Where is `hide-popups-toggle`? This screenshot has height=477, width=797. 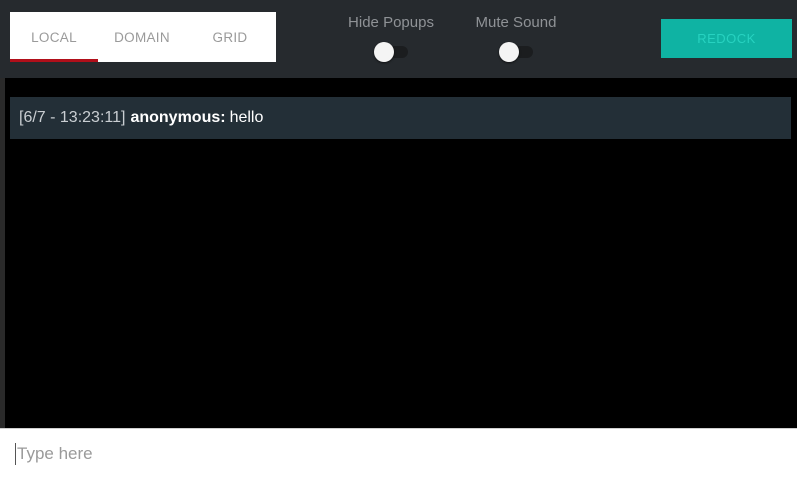 hide-popups-toggle is located at coordinates (391, 52).